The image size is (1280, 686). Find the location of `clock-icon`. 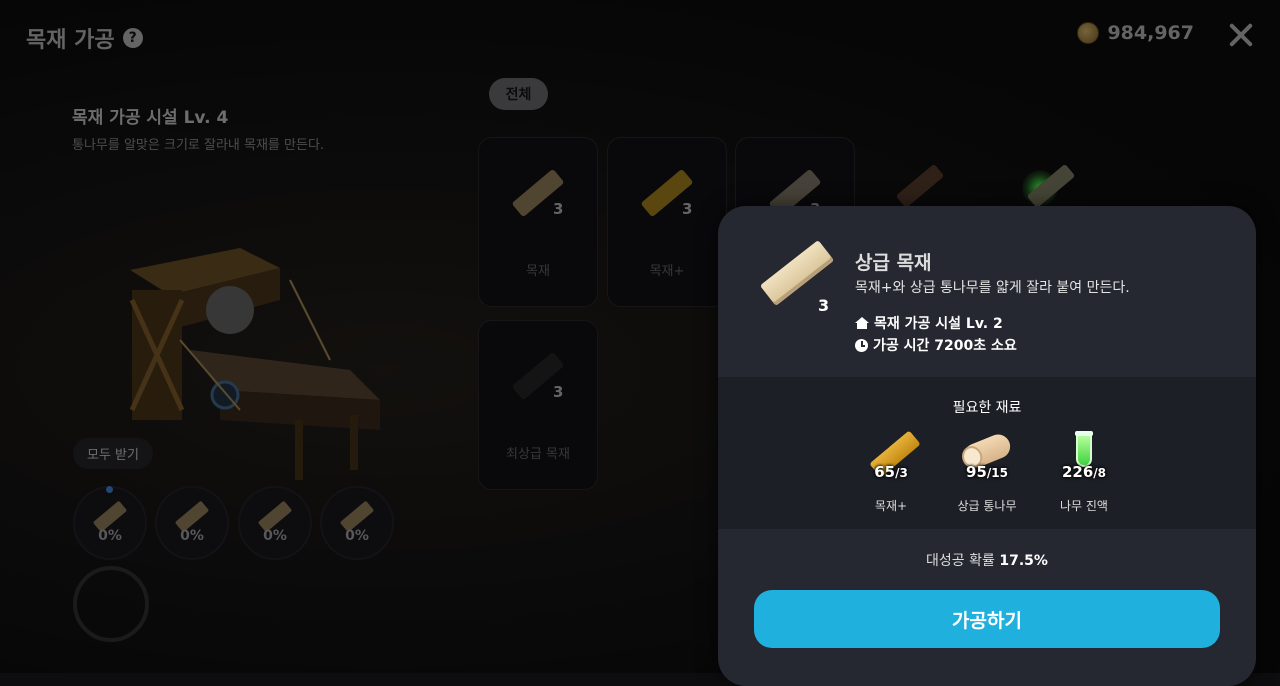

clock-icon is located at coordinates (861, 345).